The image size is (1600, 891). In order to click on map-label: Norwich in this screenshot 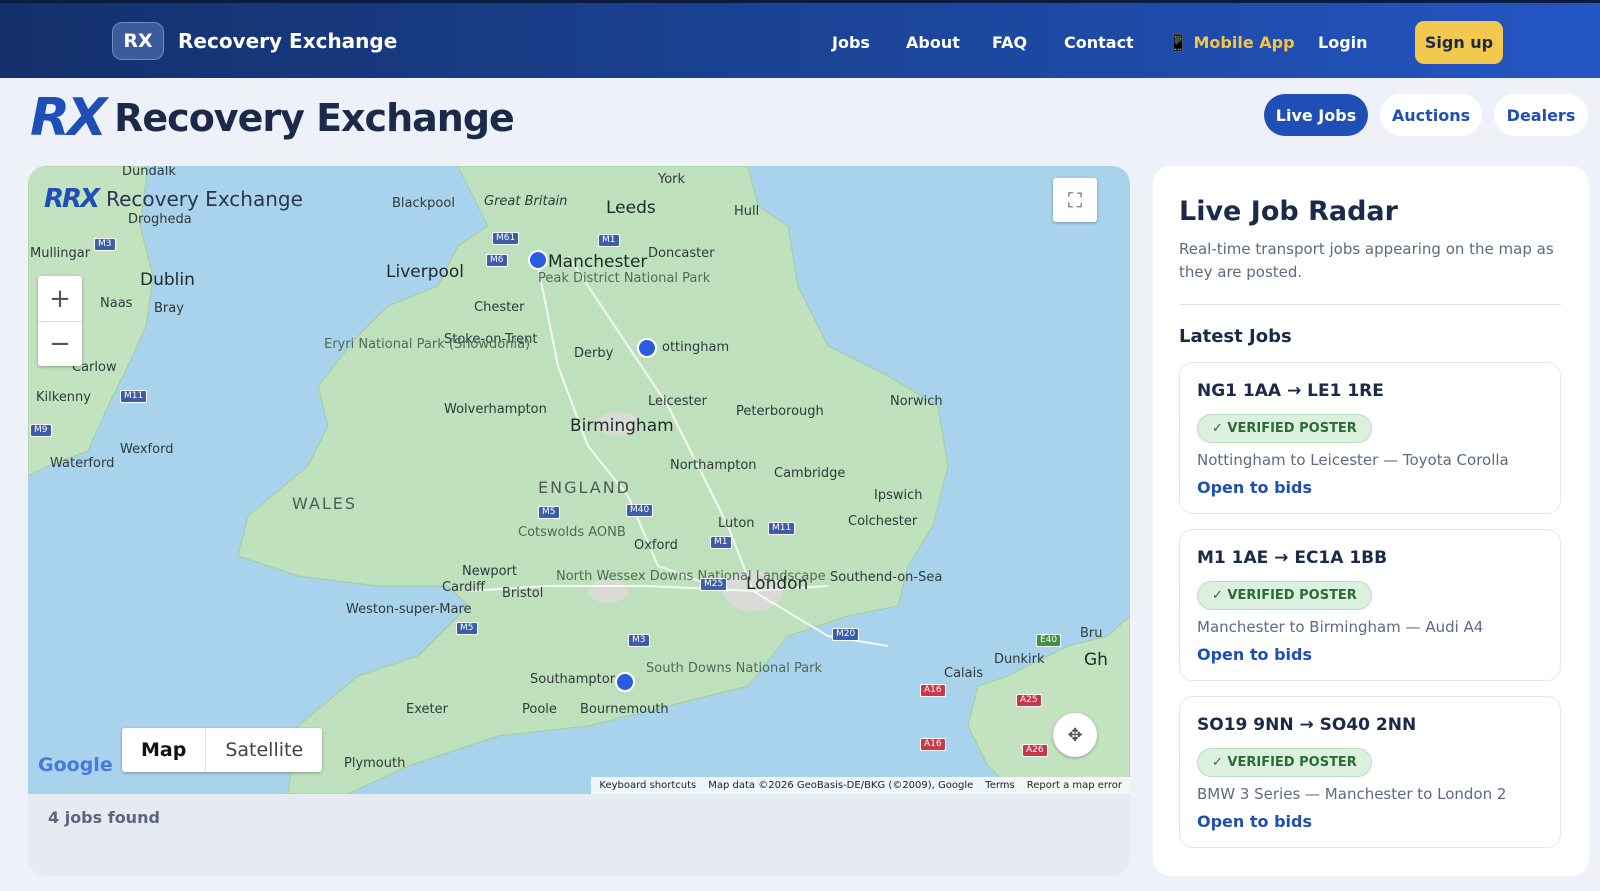, I will do `click(916, 401)`.